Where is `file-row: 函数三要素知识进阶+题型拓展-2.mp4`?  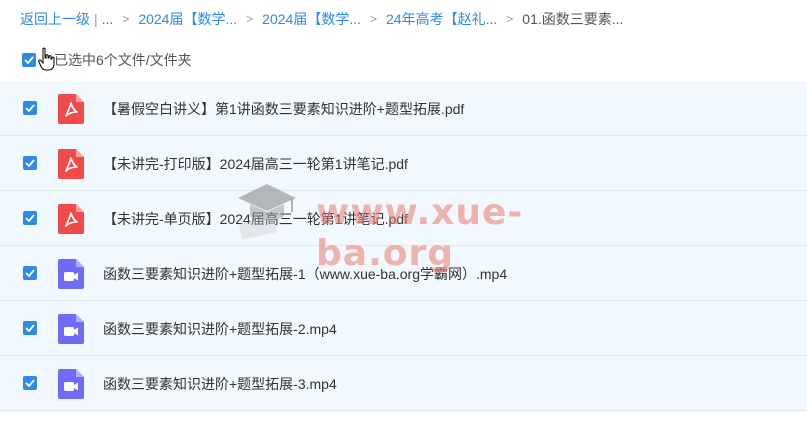
file-row: 函数三要素知识进阶+题型拓展-2.mp4 is located at coordinates (403, 328).